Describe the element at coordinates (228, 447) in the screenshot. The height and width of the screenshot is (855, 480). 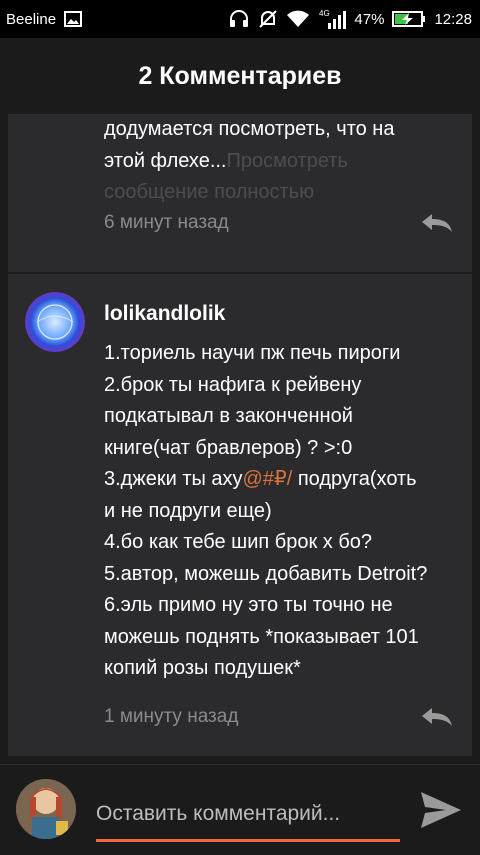
I see `comment-line: книге(чат бравлеров) ? >:0` at that location.